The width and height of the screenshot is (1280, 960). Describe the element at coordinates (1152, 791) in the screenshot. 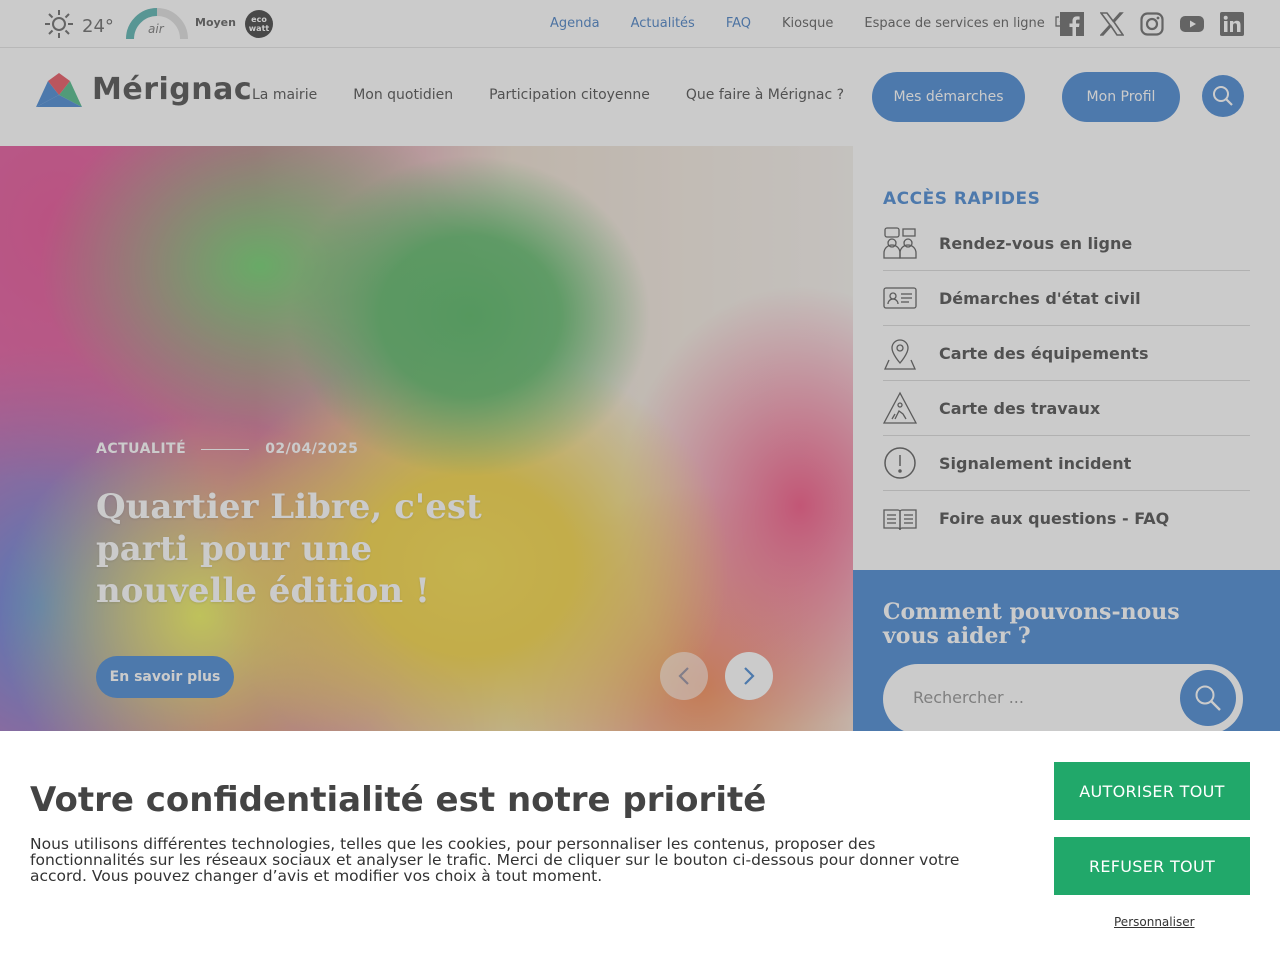

I see `accept-all-button: AUTORISER TOUT` at that location.